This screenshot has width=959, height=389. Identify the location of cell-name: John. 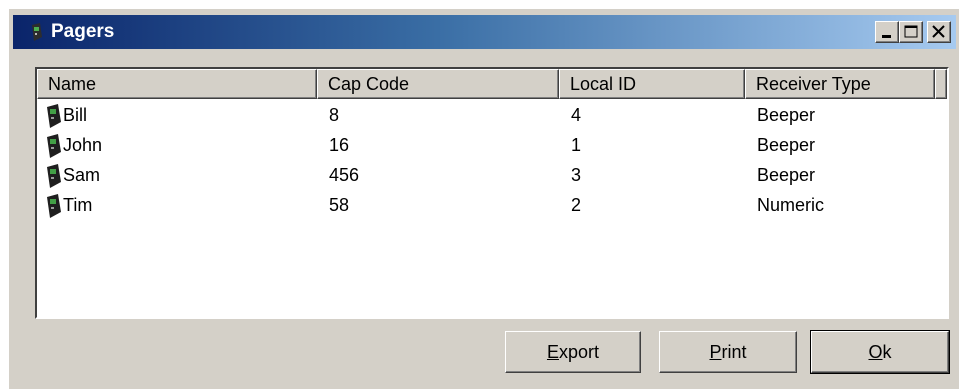
(83, 145).